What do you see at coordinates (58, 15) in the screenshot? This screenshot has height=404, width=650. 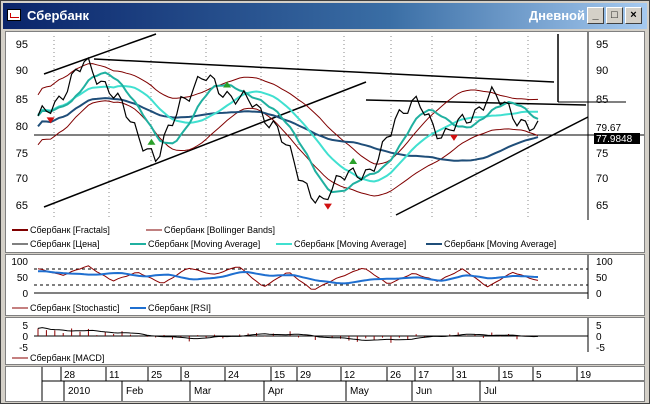 I see `window-title: Сбербанк` at bounding box center [58, 15].